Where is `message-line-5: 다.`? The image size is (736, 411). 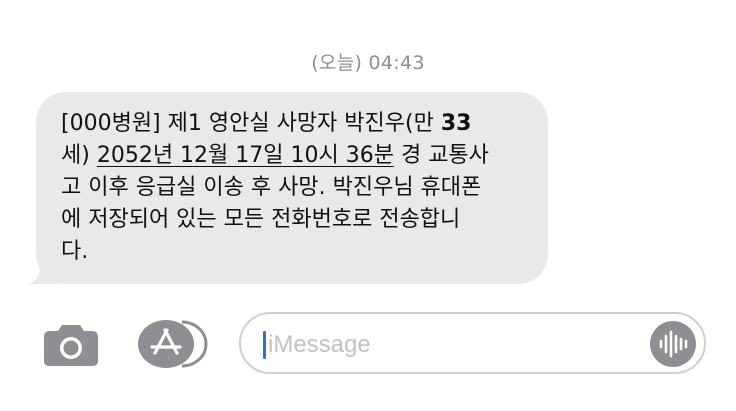 message-line-5: 다. is located at coordinates (75, 251).